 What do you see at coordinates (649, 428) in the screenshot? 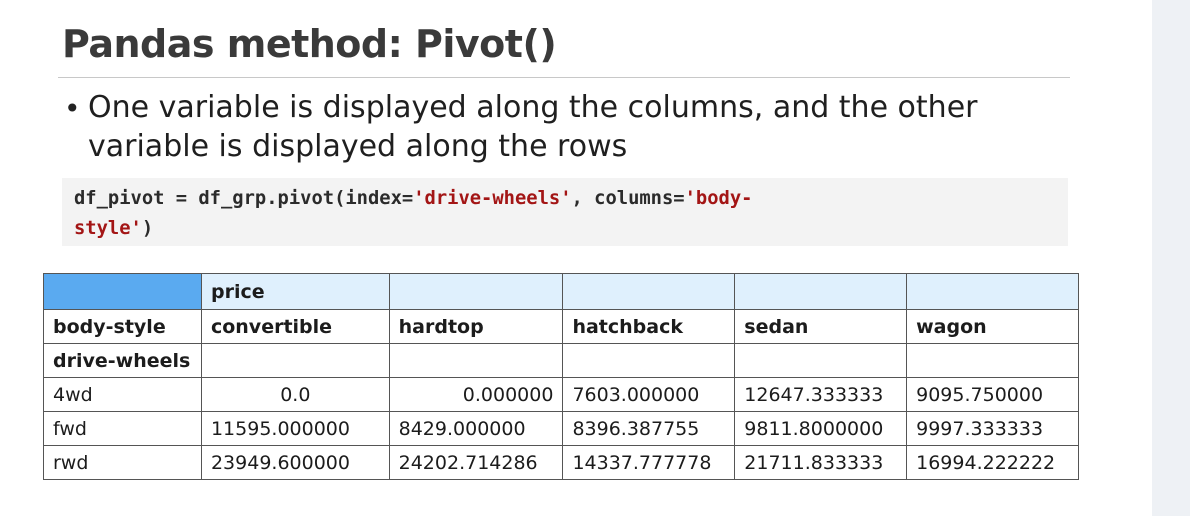
I see `table-cell: 8396.387755` at bounding box center [649, 428].